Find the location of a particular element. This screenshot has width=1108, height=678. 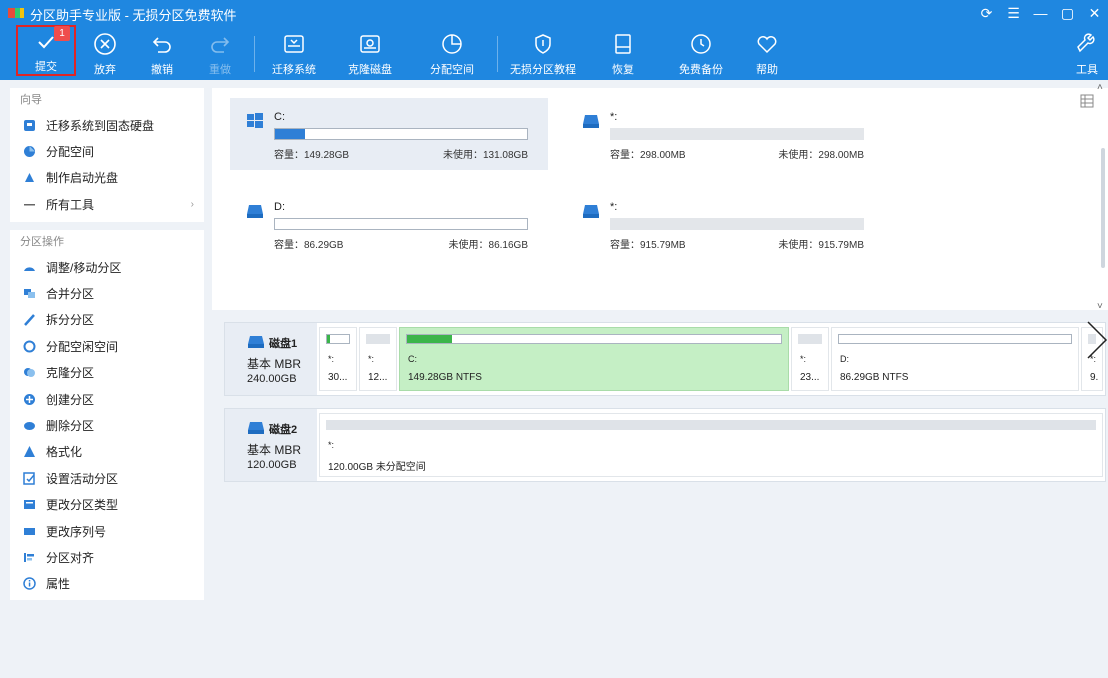

disk-size: 240.00GB is located at coordinates (272, 379).